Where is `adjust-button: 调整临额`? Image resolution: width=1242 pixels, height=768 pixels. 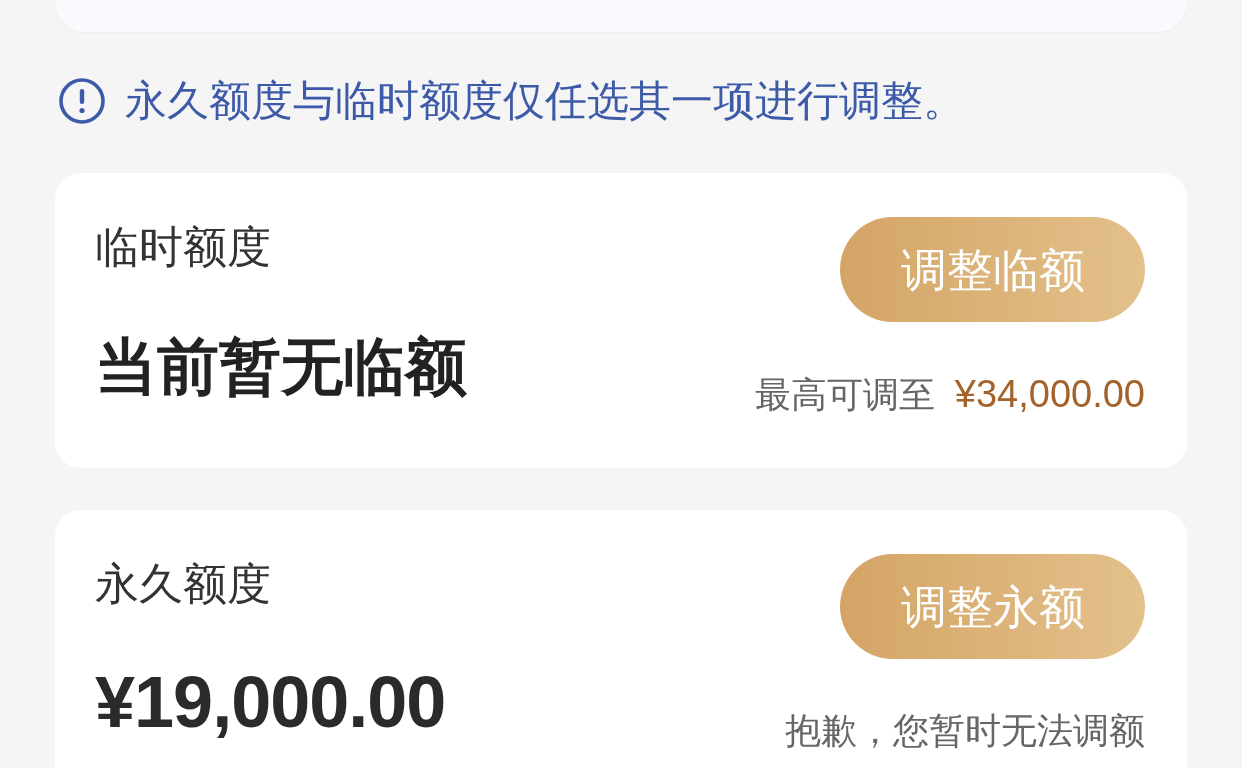
adjust-button: 调整临额 is located at coordinates (992, 269).